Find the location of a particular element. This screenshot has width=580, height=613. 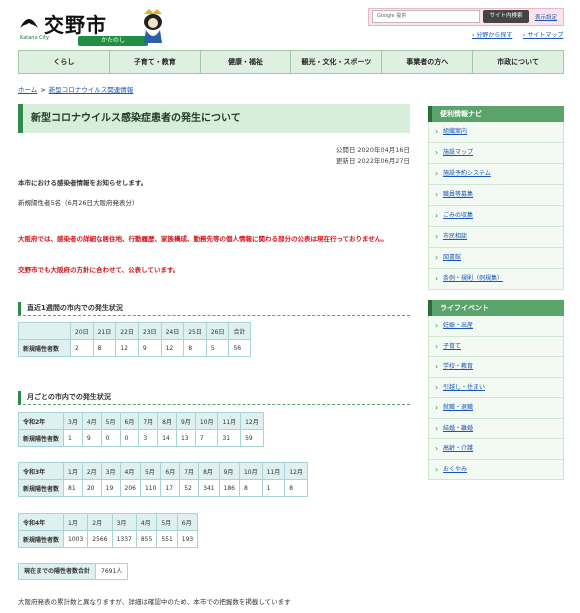

table-row: 令和2年 3月 4月 5月 6月 7月 8月 9月 10月 11月 12月 is located at coordinates (140, 421).